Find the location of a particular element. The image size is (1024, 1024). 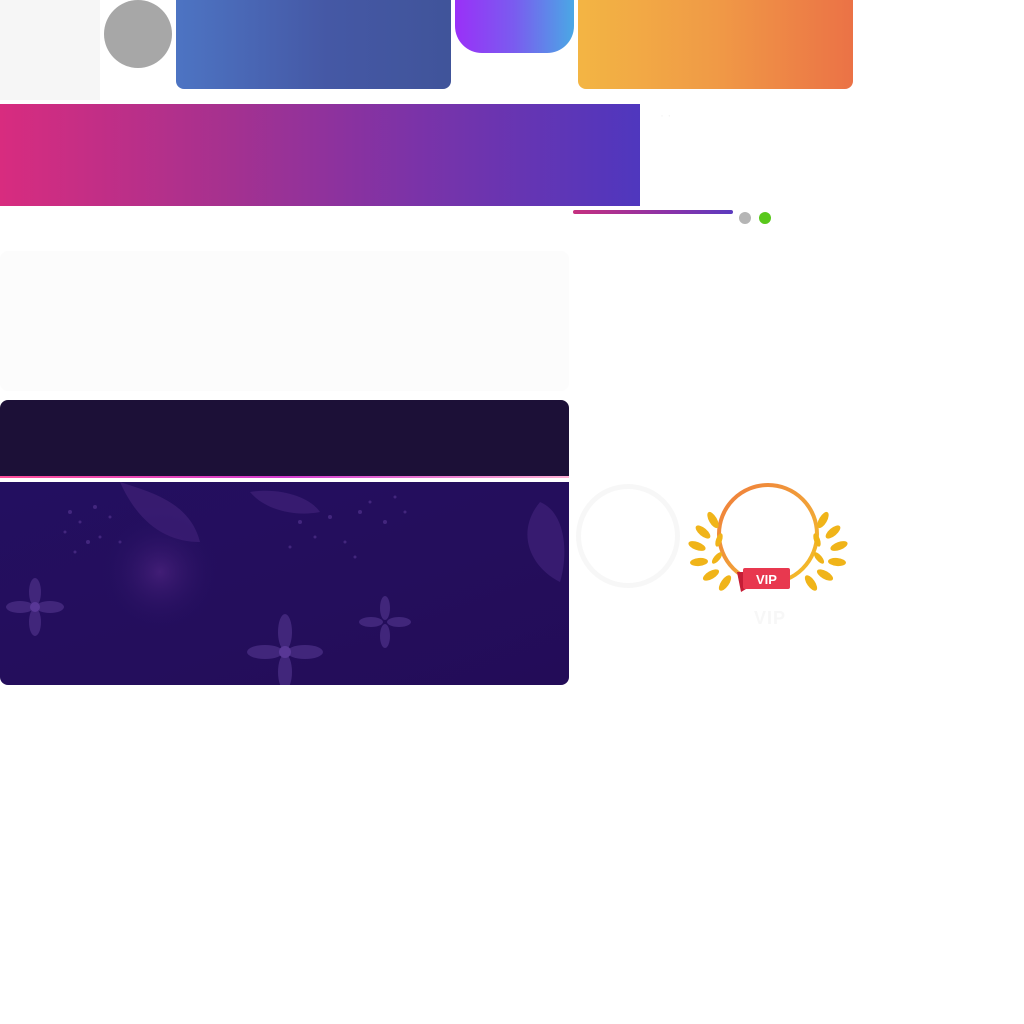

carousel-progress-bar is located at coordinates (653, 212).